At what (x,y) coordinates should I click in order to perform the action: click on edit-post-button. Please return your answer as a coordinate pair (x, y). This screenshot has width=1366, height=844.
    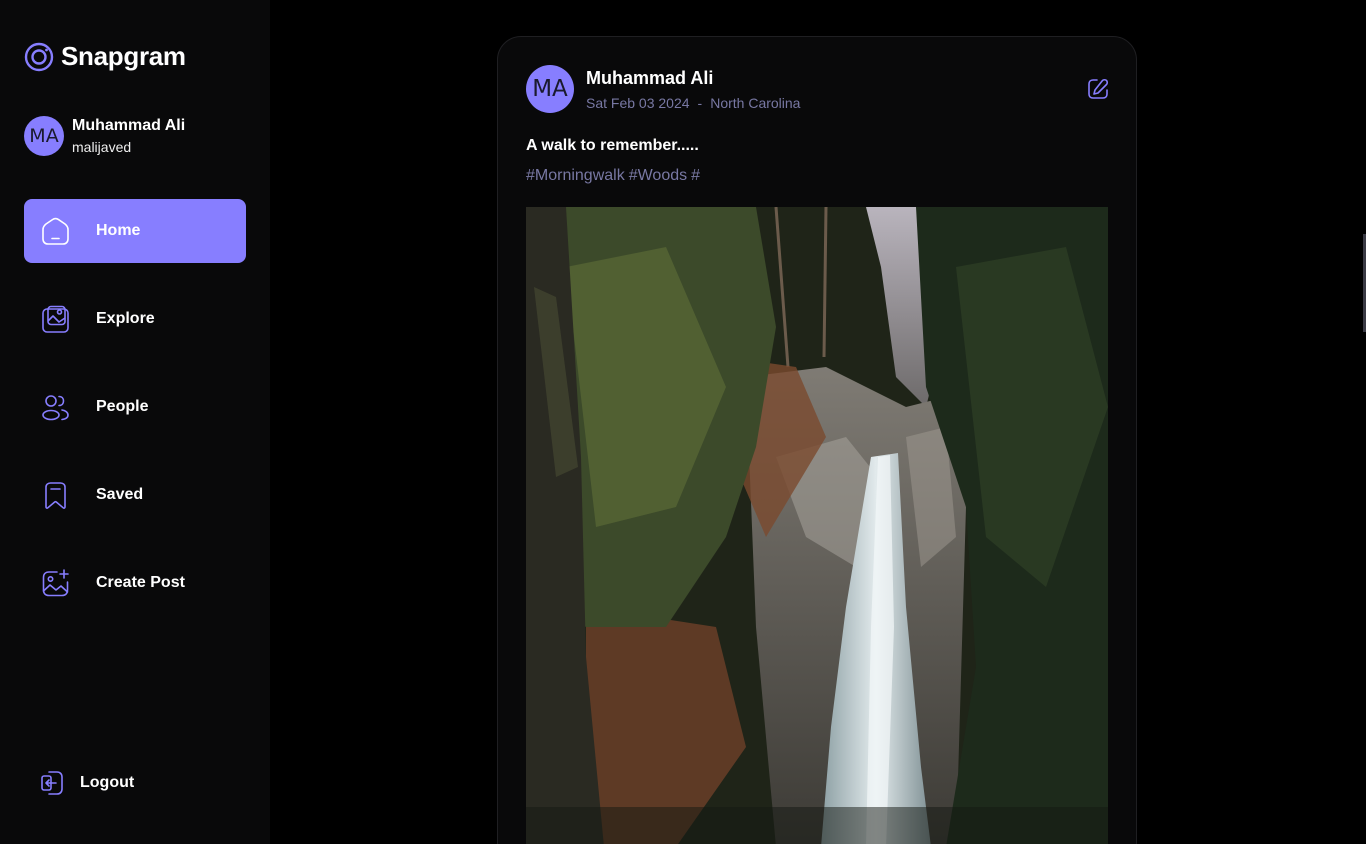
    Looking at the image, I should click on (1098, 89).